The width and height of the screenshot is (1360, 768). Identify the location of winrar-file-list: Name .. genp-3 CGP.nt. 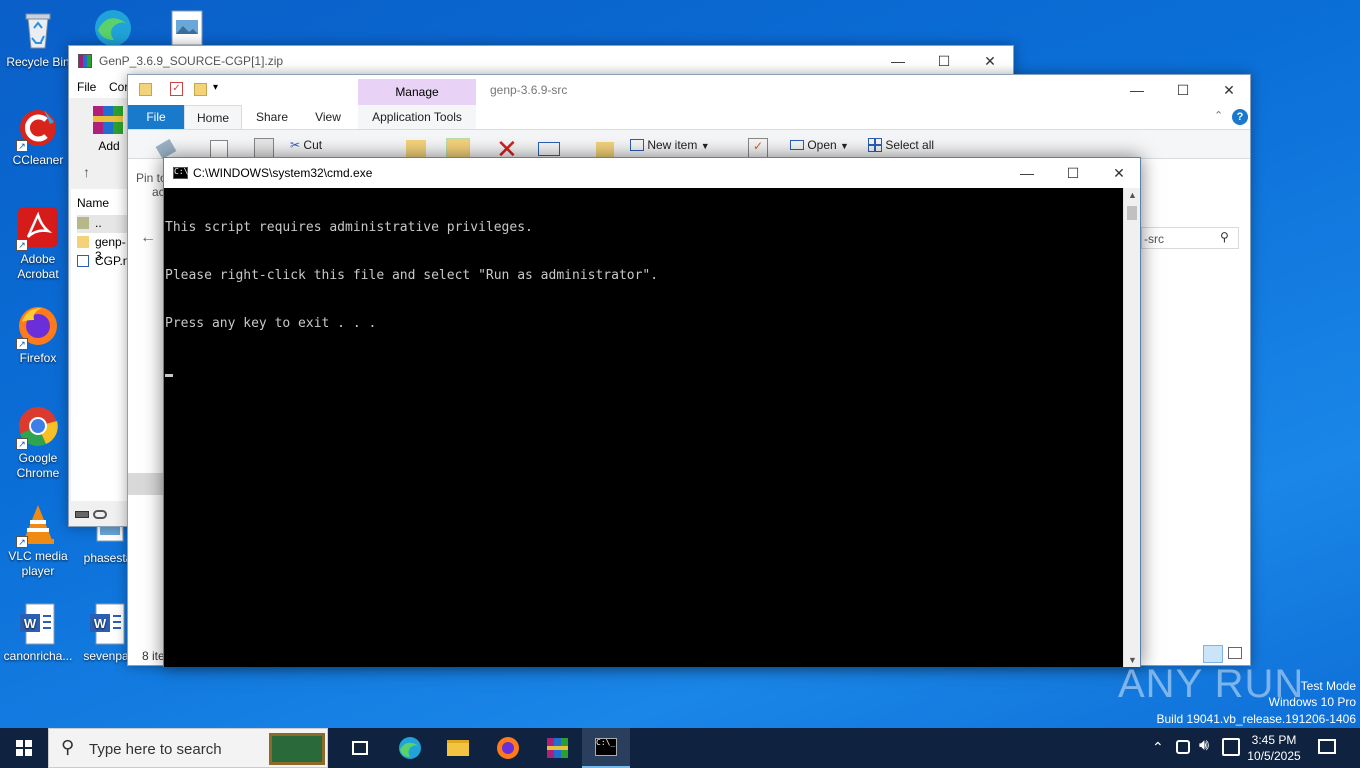
(102, 345).